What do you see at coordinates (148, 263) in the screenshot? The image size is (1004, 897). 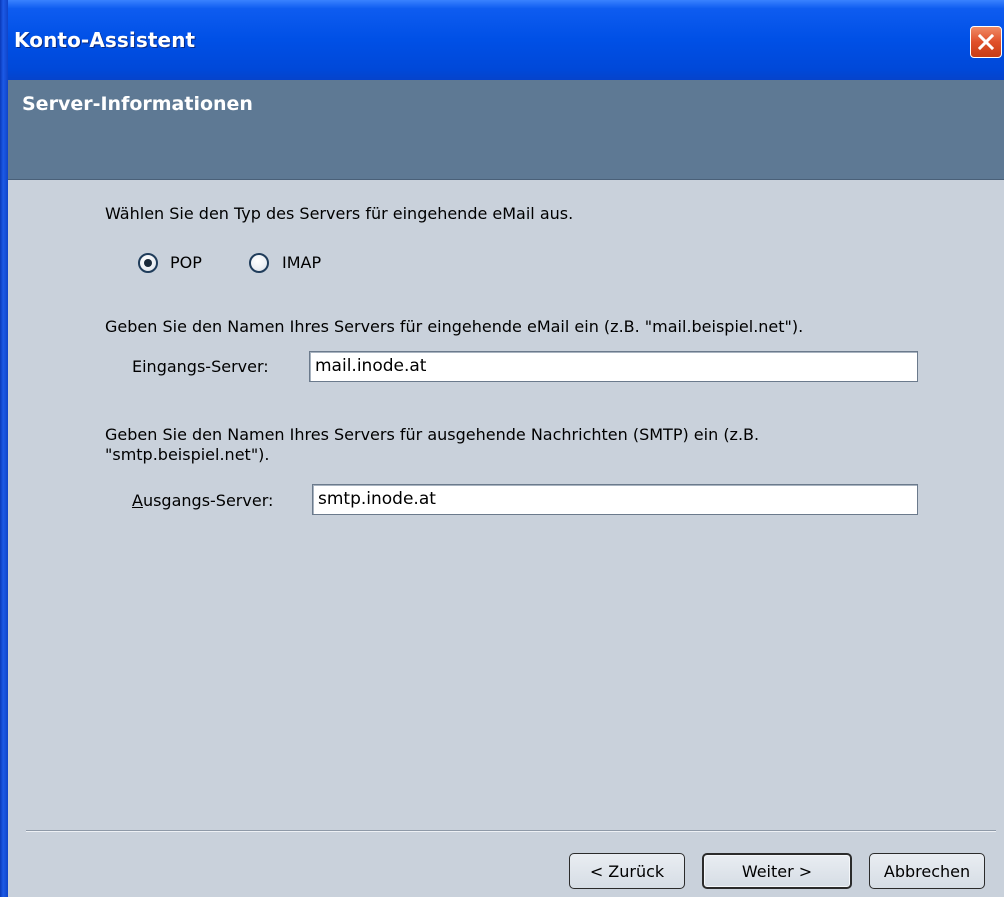 I see `pop-radio` at bounding box center [148, 263].